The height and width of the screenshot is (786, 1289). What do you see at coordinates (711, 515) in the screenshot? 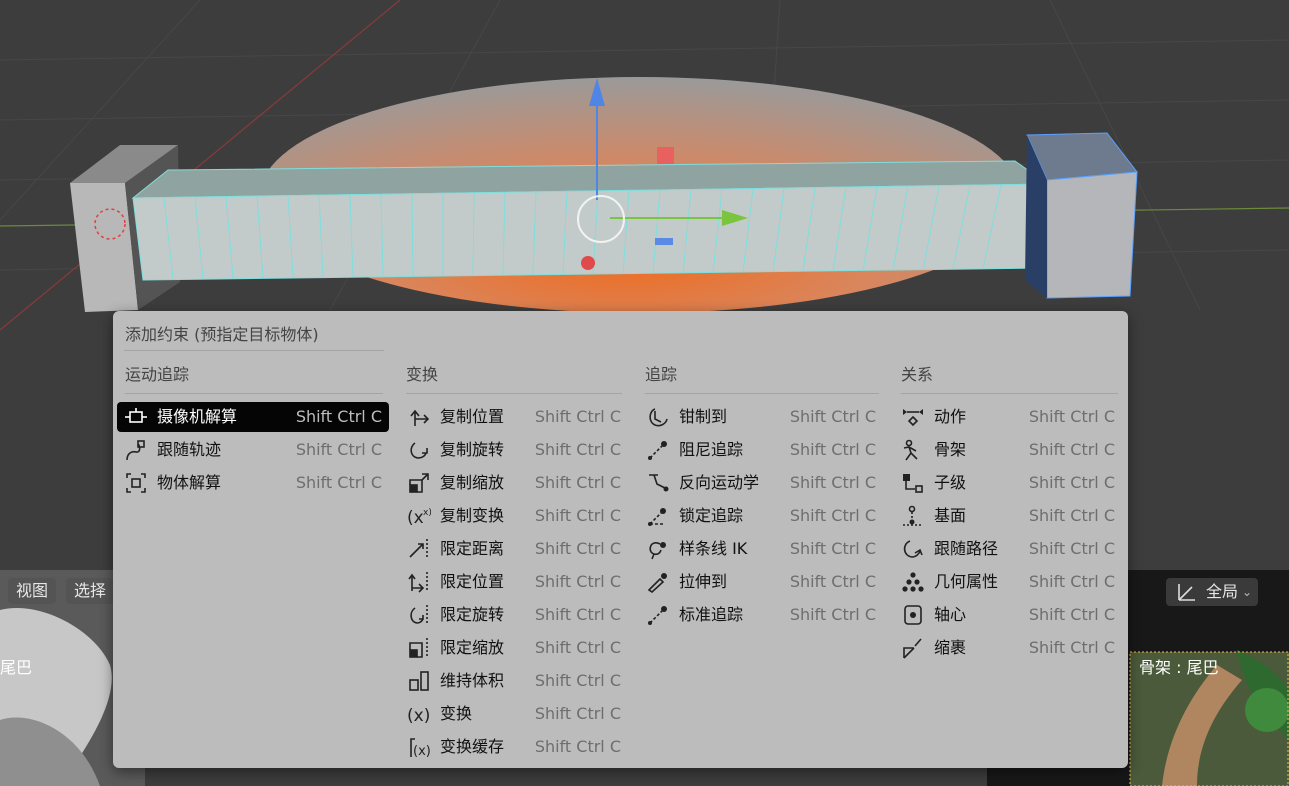
I see `menu-item-label: 锁定追踪` at bounding box center [711, 515].